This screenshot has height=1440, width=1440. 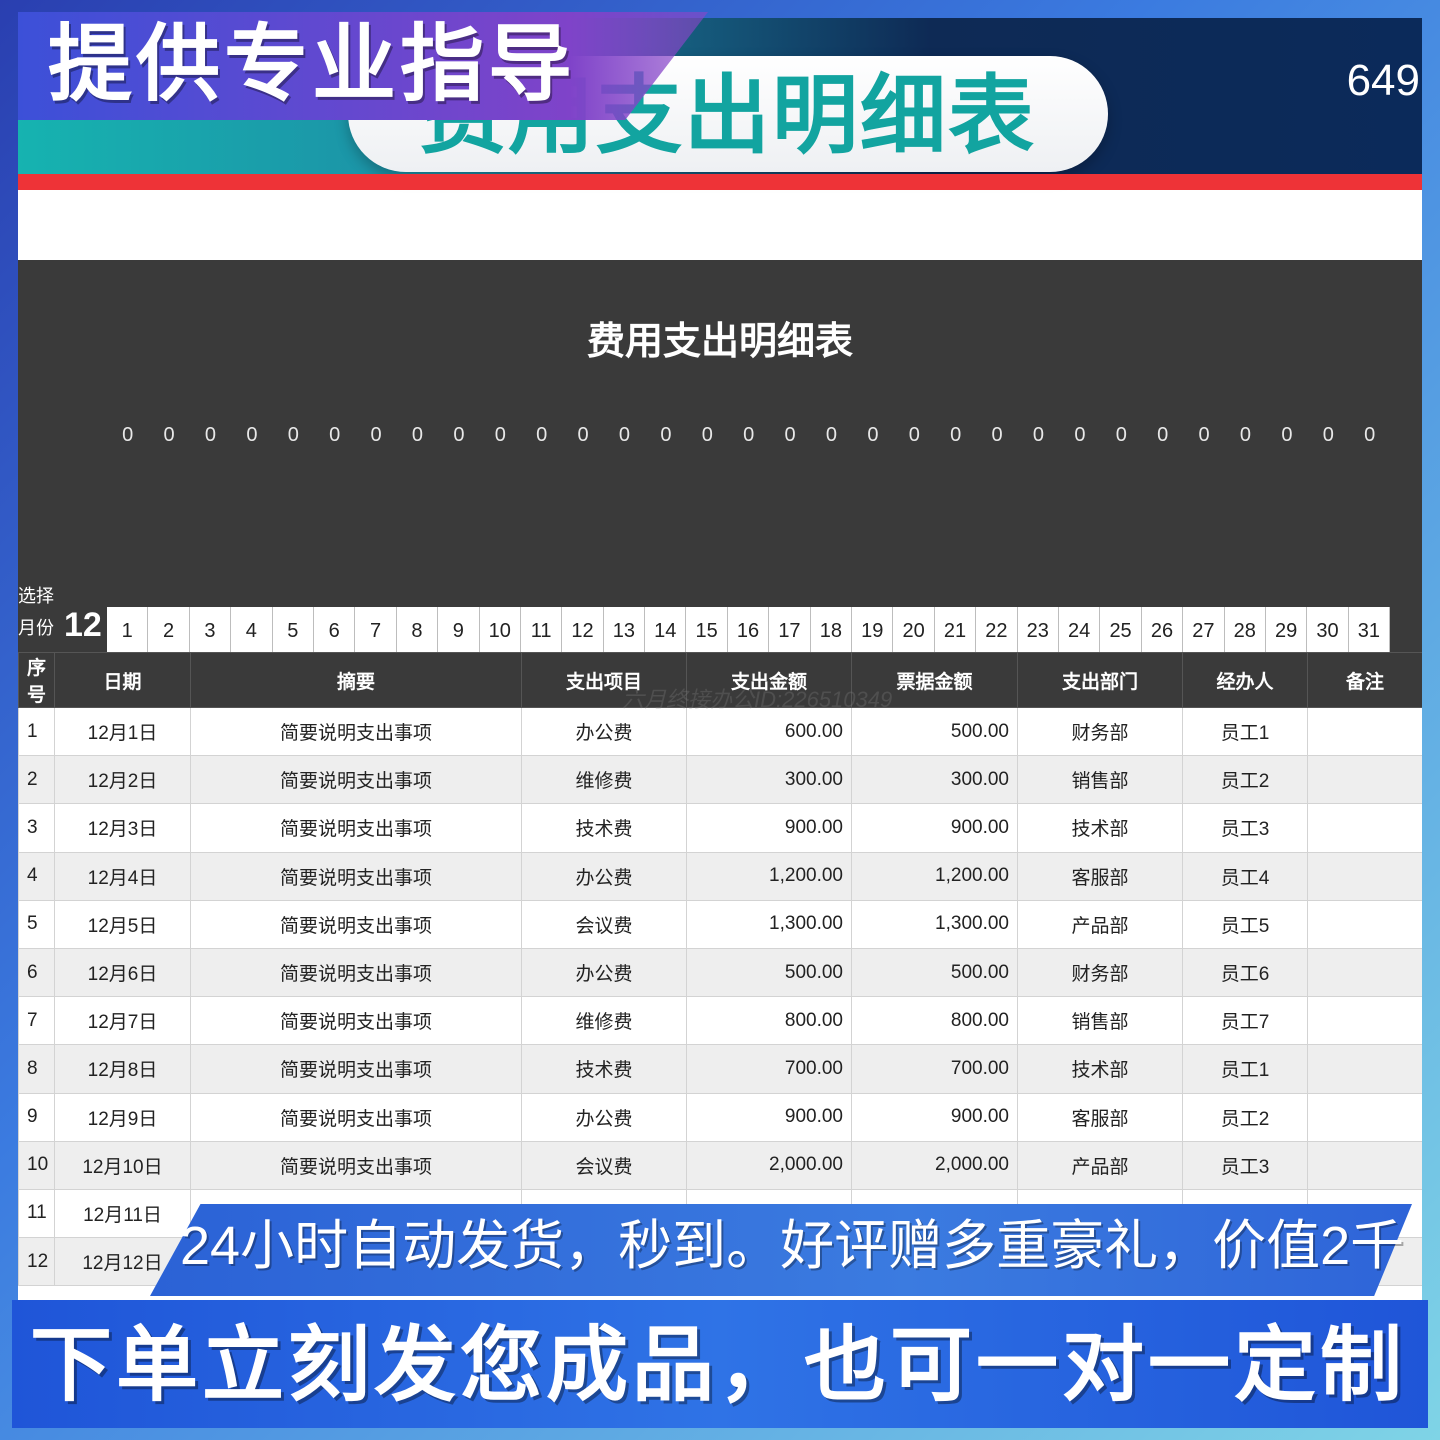 What do you see at coordinates (1100, 828) in the screenshot?
I see `table-cell: 技术部` at bounding box center [1100, 828].